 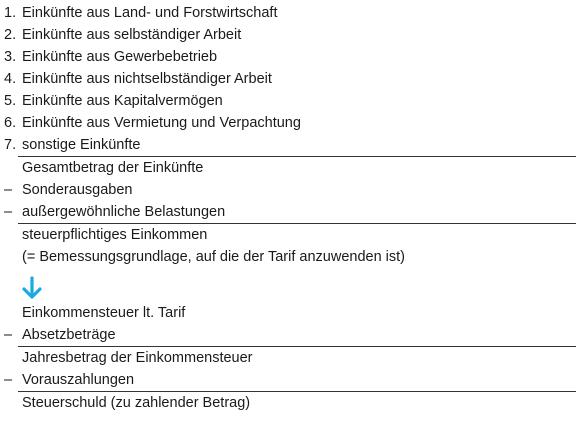 What do you see at coordinates (290, 403) in the screenshot?
I see `tax-liability-row: Steuerschuld (zu zahlender Betrag)` at bounding box center [290, 403].